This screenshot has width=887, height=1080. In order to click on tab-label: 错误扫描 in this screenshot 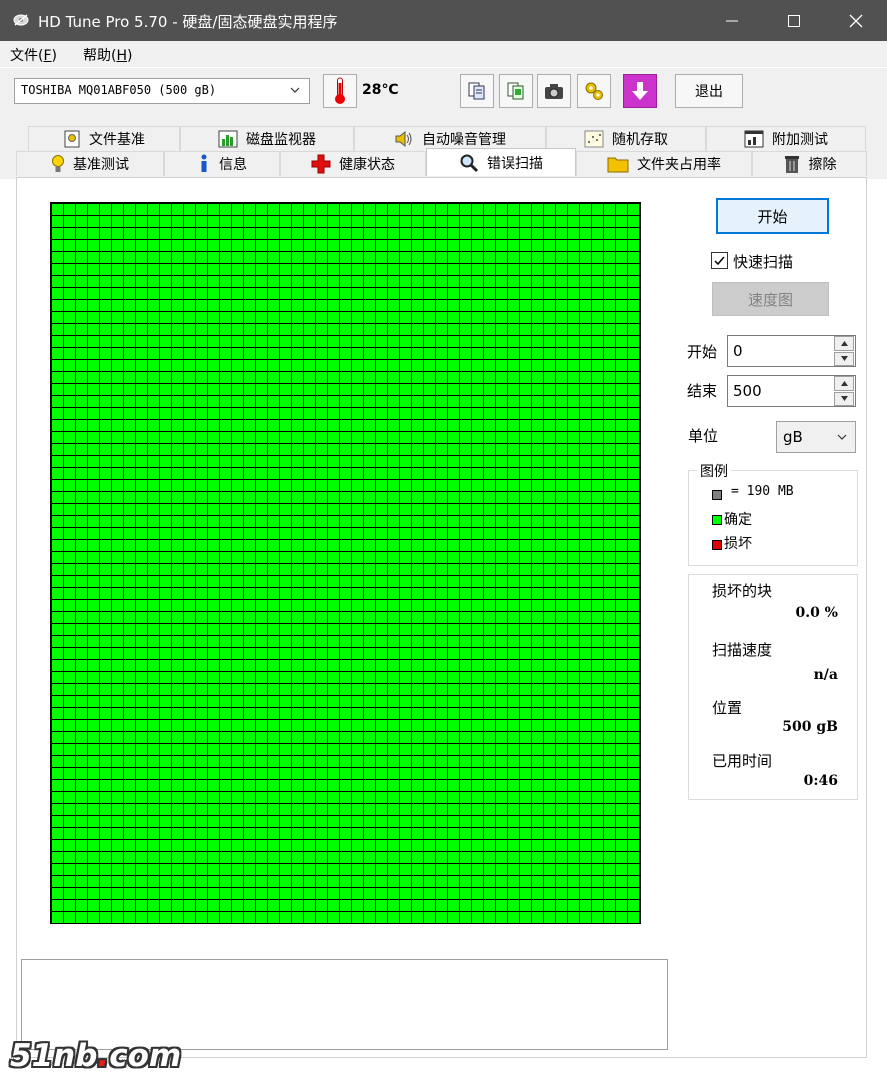, I will do `click(515, 163)`.